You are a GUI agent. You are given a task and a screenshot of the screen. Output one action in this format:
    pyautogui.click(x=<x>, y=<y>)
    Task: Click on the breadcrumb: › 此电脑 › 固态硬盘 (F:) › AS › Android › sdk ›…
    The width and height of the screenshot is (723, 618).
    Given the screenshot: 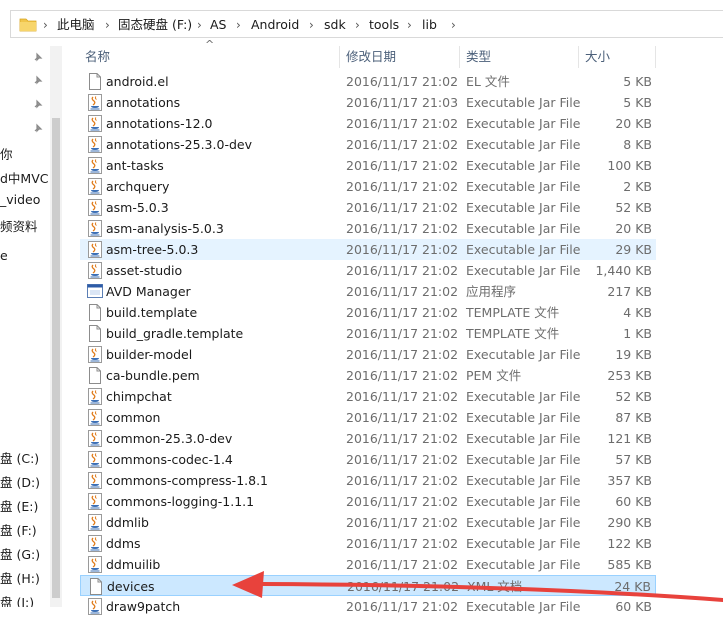 What is the action you would take?
    pyautogui.click(x=366, y=24)
    